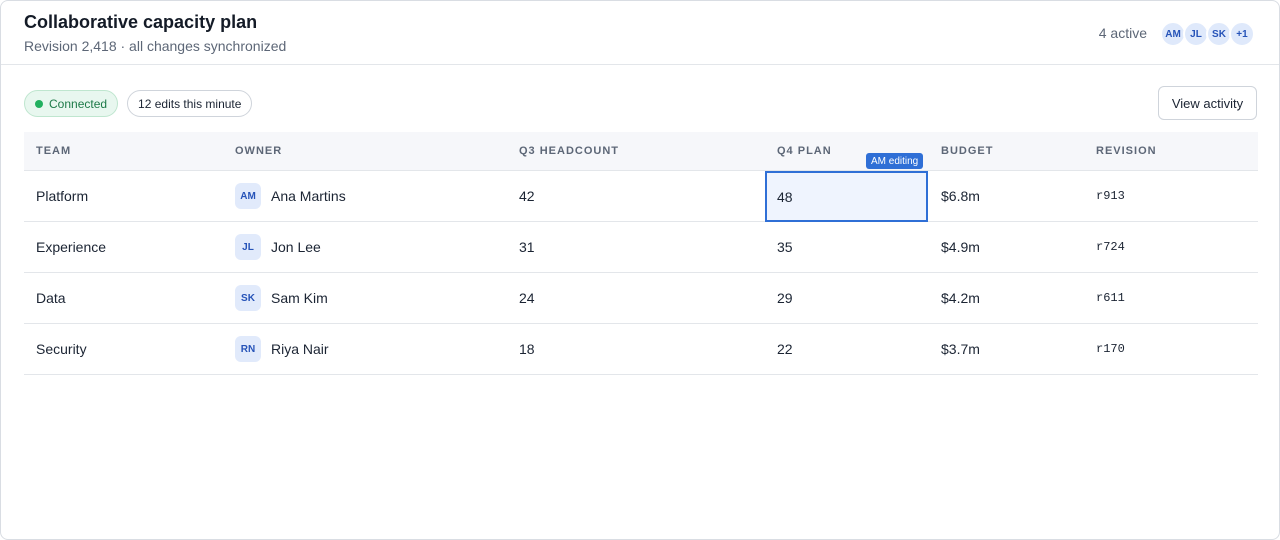  I want to click on revision-cell: r611, so click(1110, 298).